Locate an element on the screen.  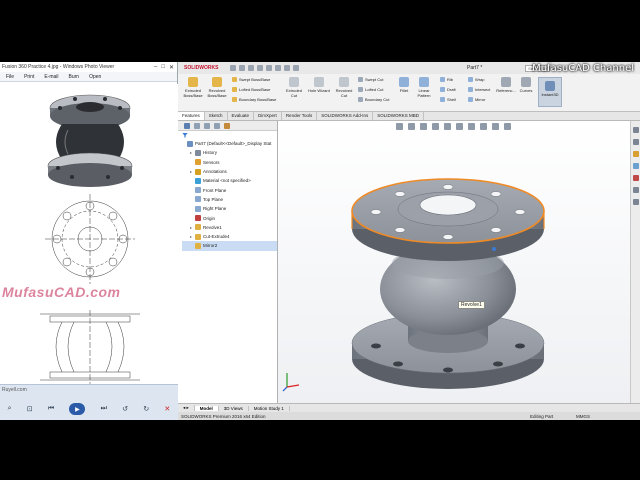
save-icon is located at coordinates (251, 68).